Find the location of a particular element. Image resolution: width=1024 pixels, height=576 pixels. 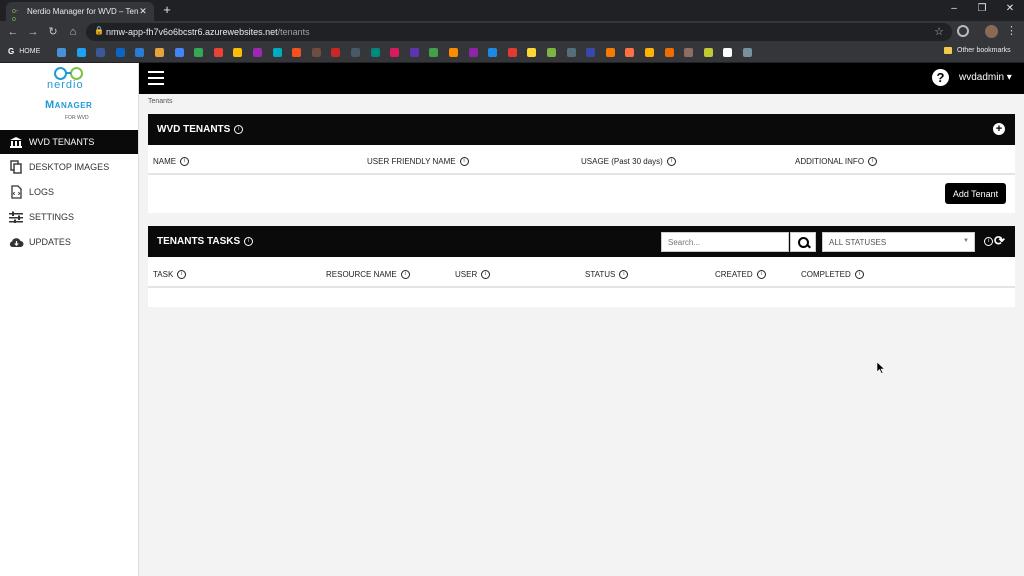

add-tenant-plus-icon: + is located at coordinates (999, 129).